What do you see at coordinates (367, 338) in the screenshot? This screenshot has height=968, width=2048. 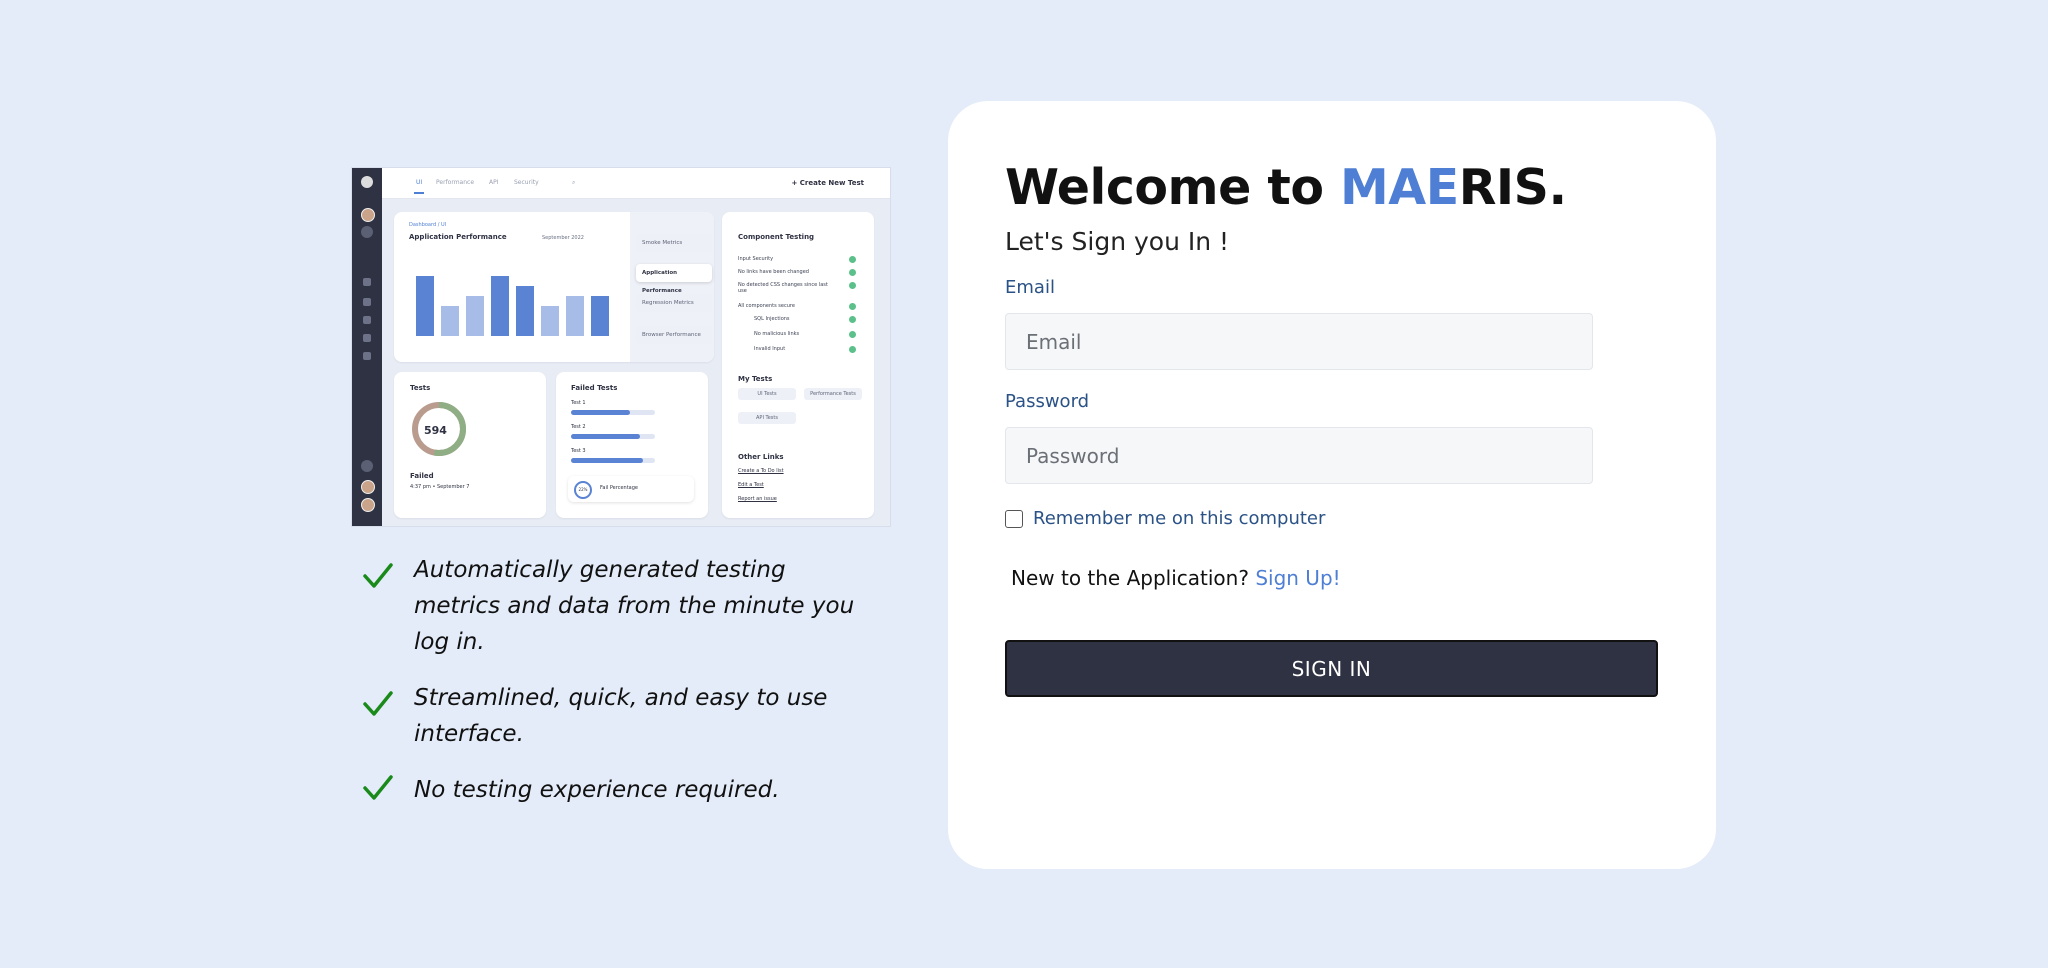 I see `settings-icon` at bounding box center [367, 338].